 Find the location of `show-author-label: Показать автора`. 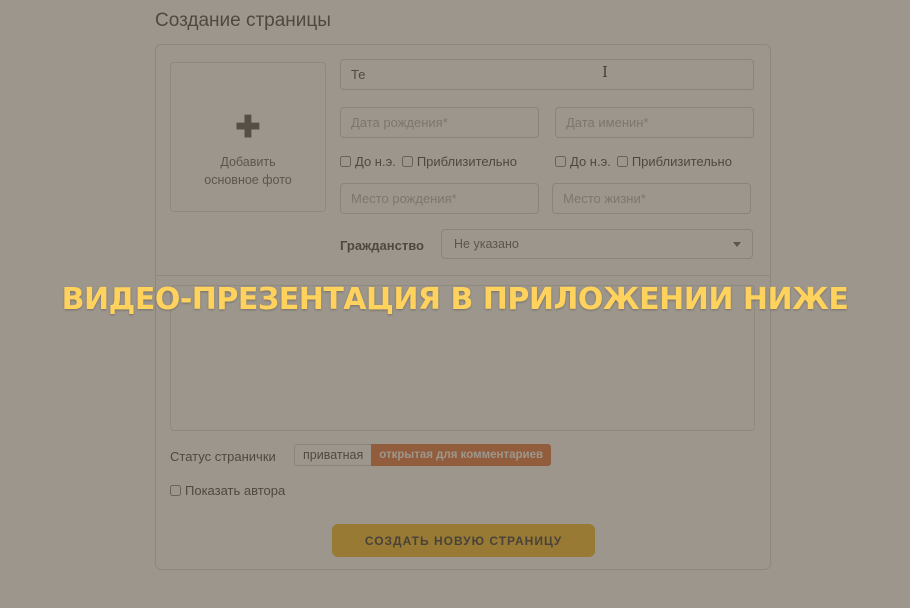

show-author-label: Показать автора is located at coordinates (235, 490).